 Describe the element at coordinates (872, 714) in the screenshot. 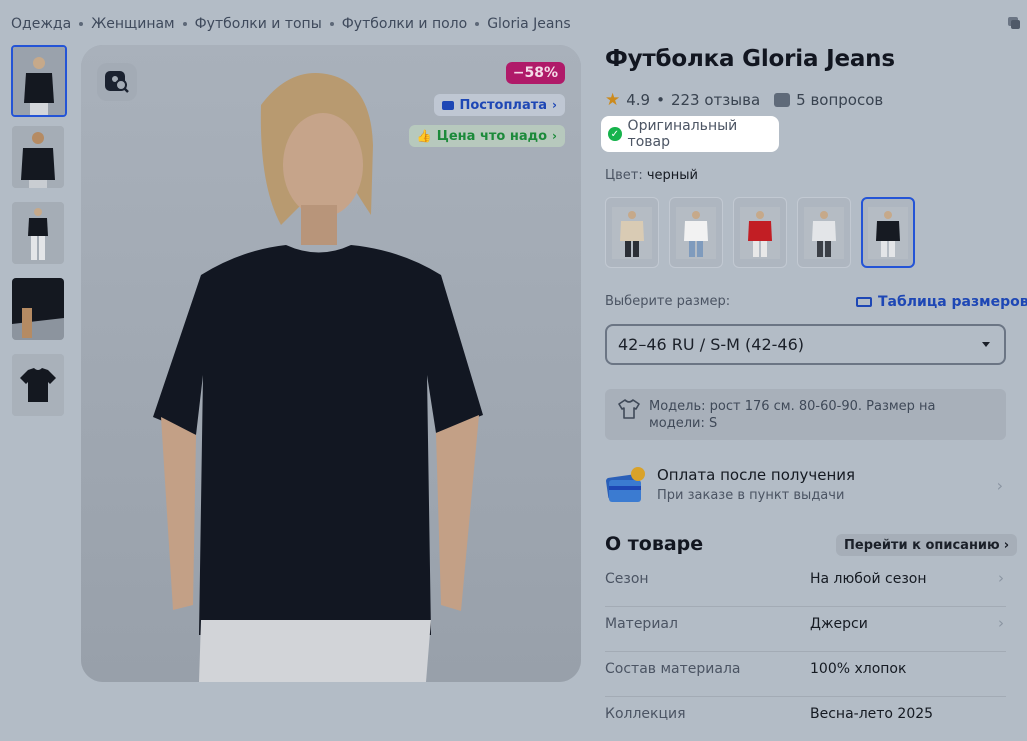

I see `property-value: Весна-лето 2025` at that location.